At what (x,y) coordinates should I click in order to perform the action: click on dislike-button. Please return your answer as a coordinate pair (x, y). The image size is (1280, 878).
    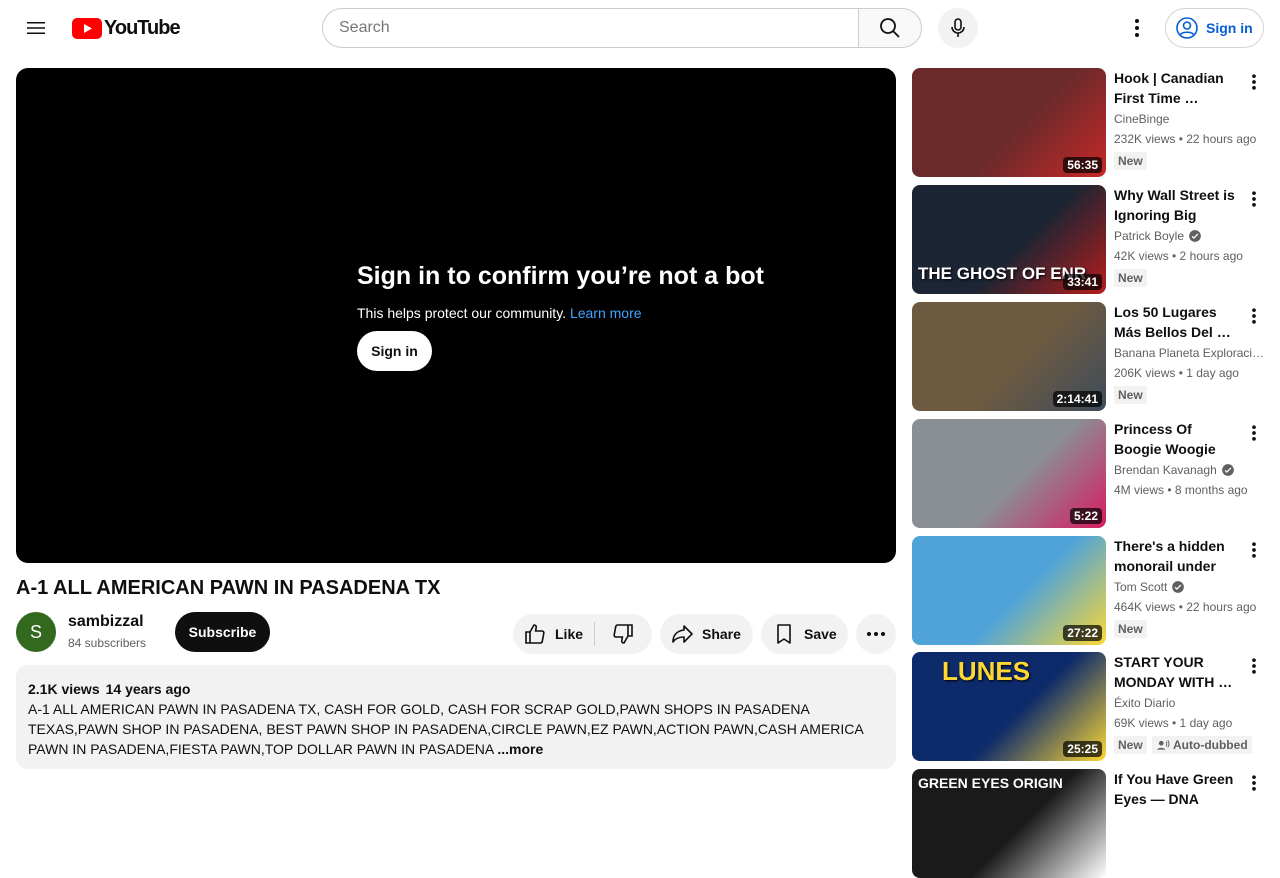
    Looking at the image, I should click on (623, 634).